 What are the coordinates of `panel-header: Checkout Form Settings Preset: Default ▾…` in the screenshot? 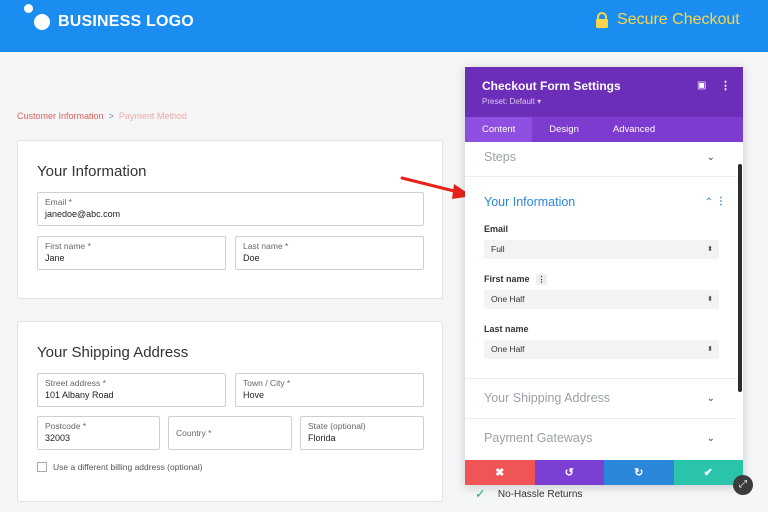 It's located at (604, 92).